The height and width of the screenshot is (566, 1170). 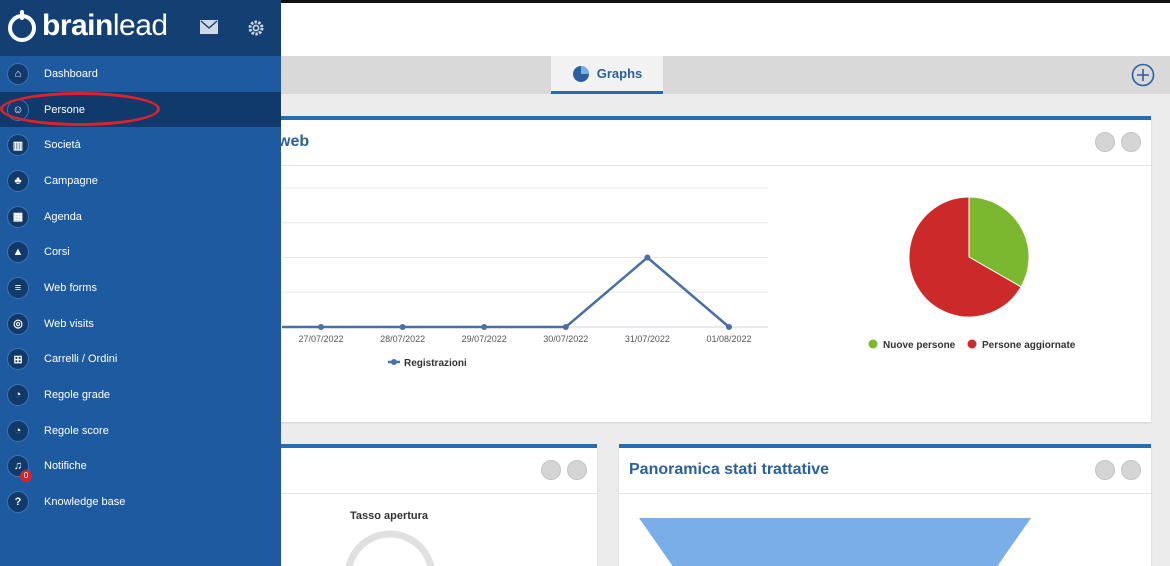 What do you see at coordinates (18, 502) in the screenshot?
I see `question-icon: ?` at bounding box center [18, 502].